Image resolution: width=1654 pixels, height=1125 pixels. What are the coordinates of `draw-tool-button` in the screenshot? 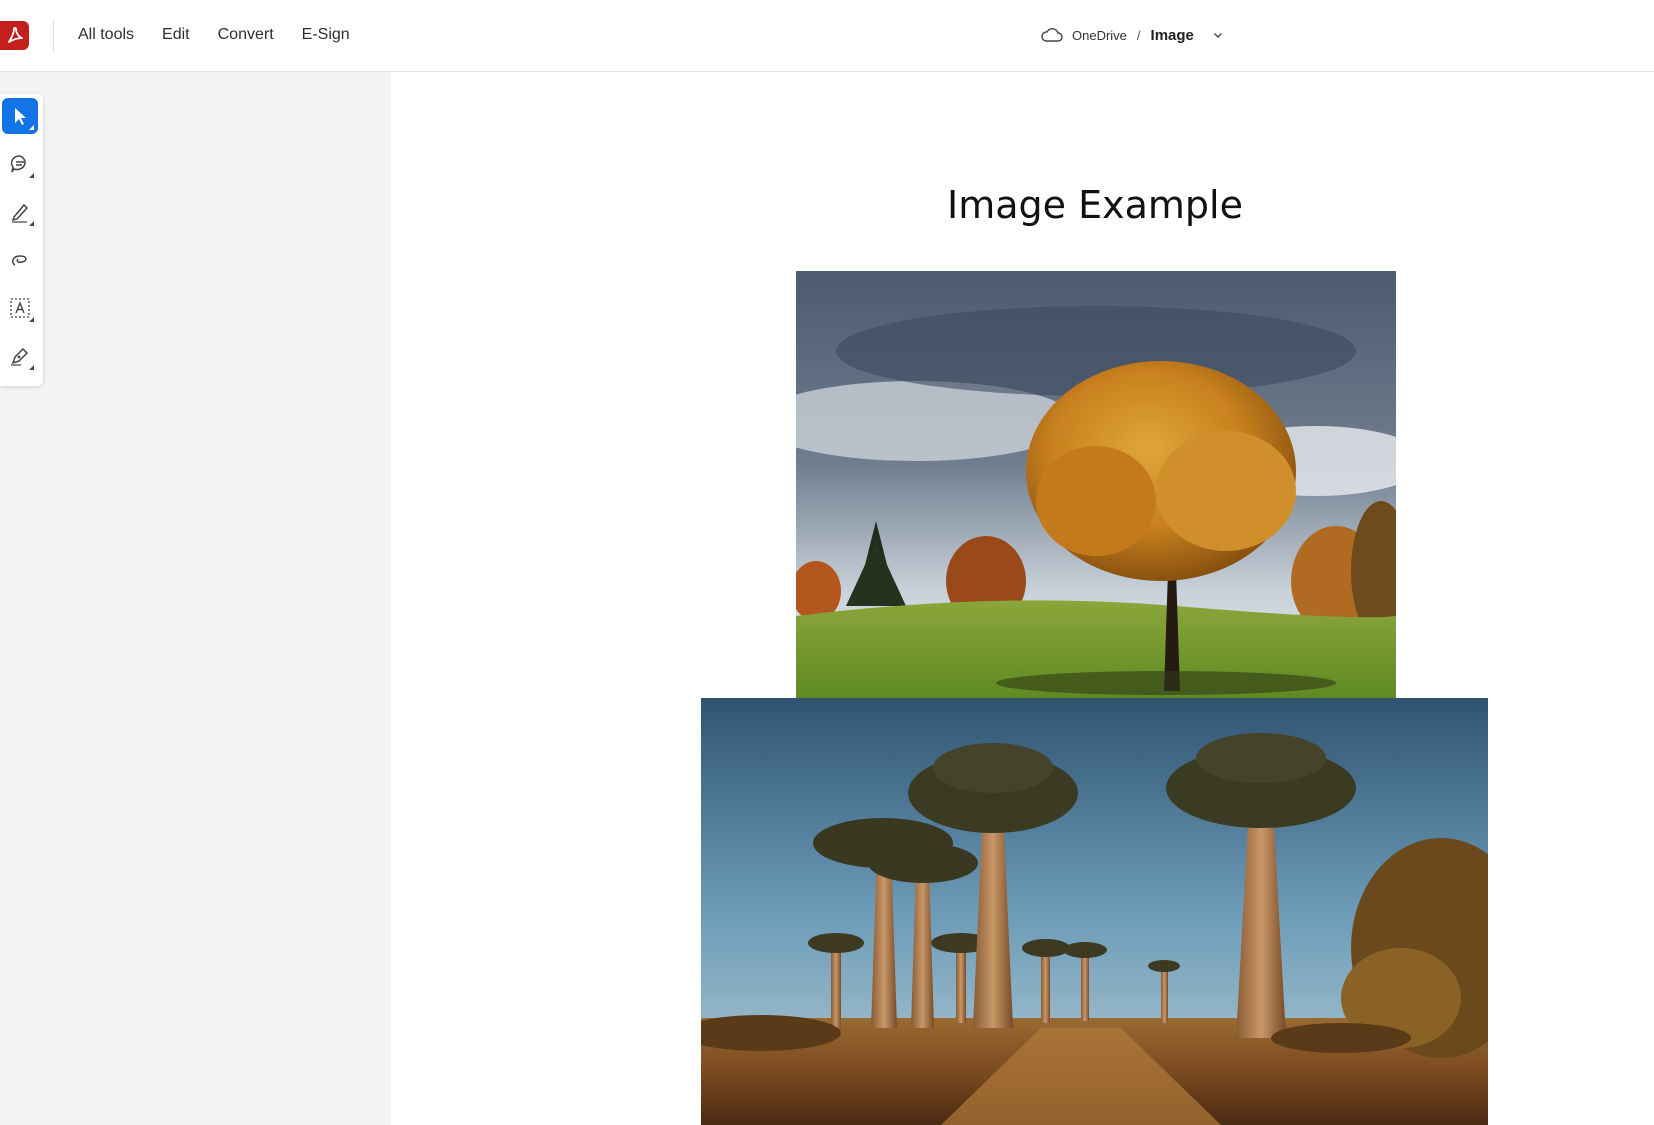 It's located at (20, 260).